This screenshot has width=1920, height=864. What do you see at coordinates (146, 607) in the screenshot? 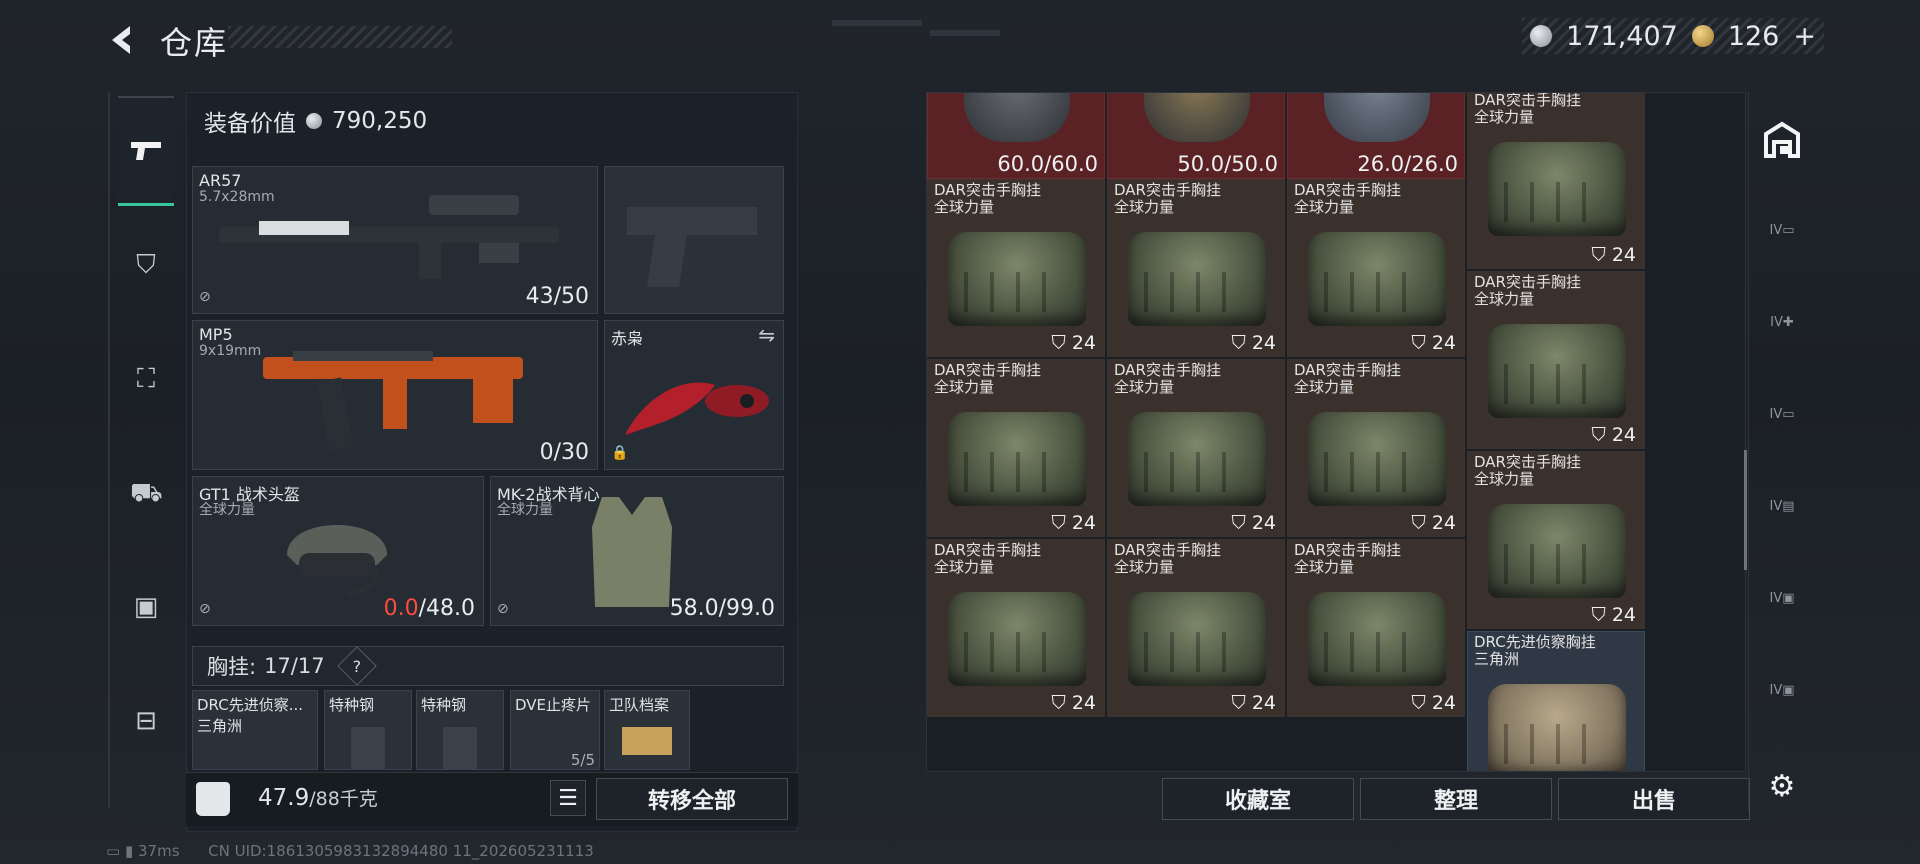
I see `tab-case: ▣` at bounding box center [146, 607].